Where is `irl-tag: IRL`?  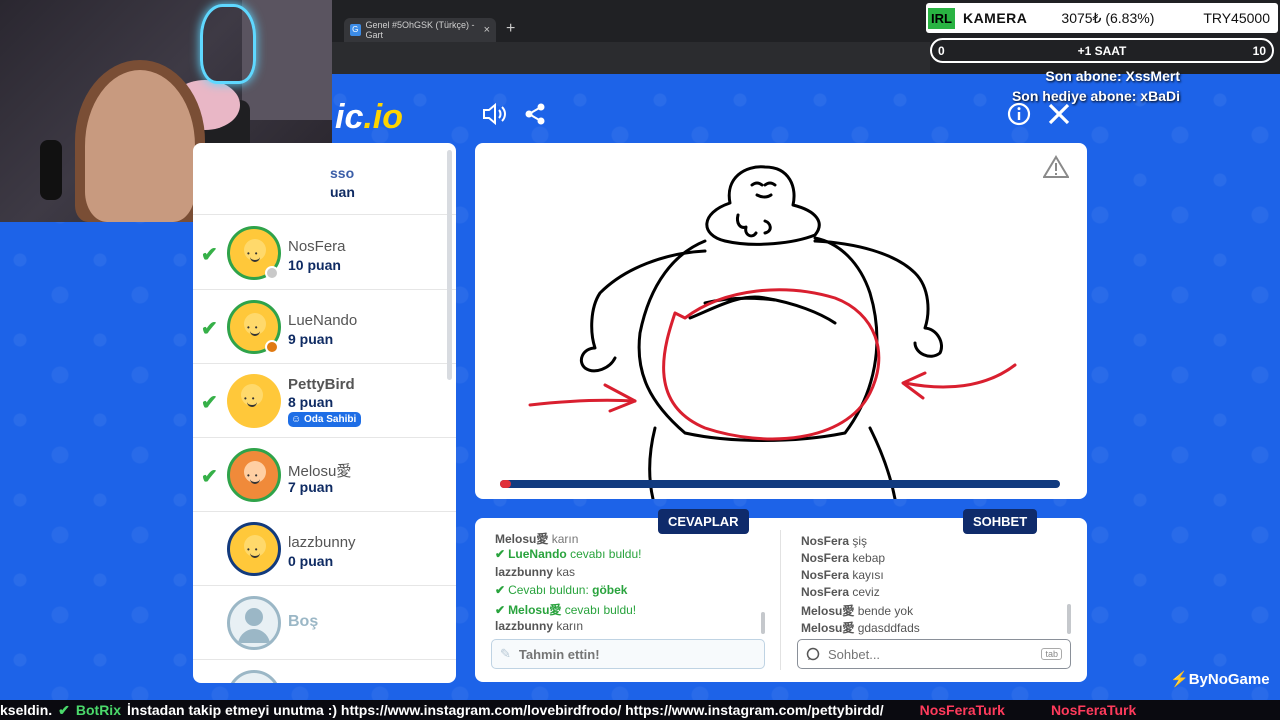 irl-tag: IRL is located at coordinates (941, 18).